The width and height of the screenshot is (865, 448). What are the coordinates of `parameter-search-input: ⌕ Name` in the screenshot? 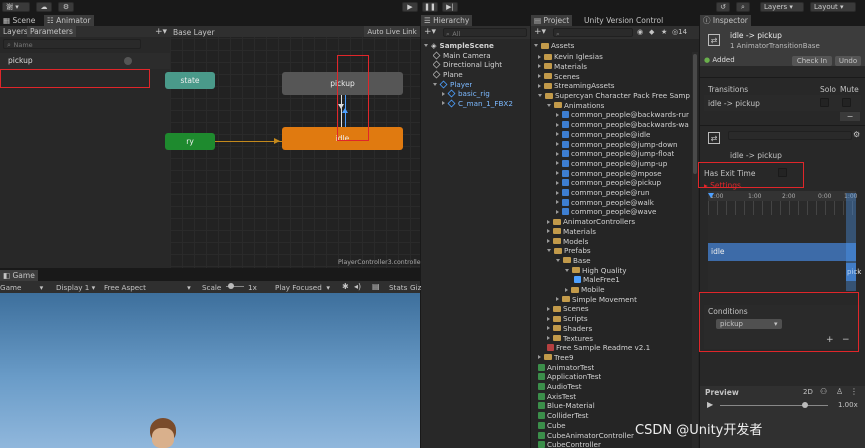 It's located at (72, 44).